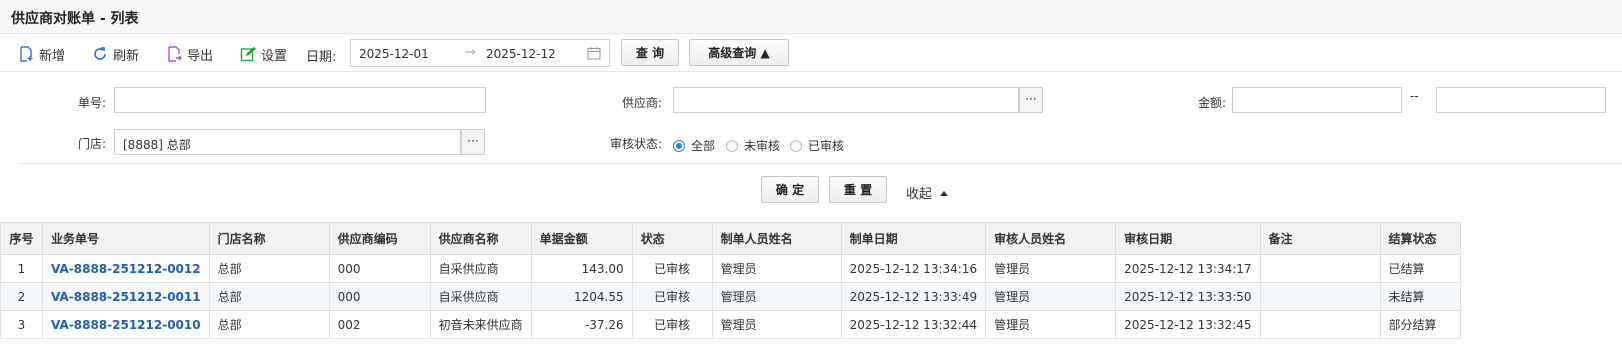 The height and width of the screenshot is (348, 1622). Describe the element at coordinates (379, 238) in the screenshot. I see `column-header: 供应商编码` at that location.